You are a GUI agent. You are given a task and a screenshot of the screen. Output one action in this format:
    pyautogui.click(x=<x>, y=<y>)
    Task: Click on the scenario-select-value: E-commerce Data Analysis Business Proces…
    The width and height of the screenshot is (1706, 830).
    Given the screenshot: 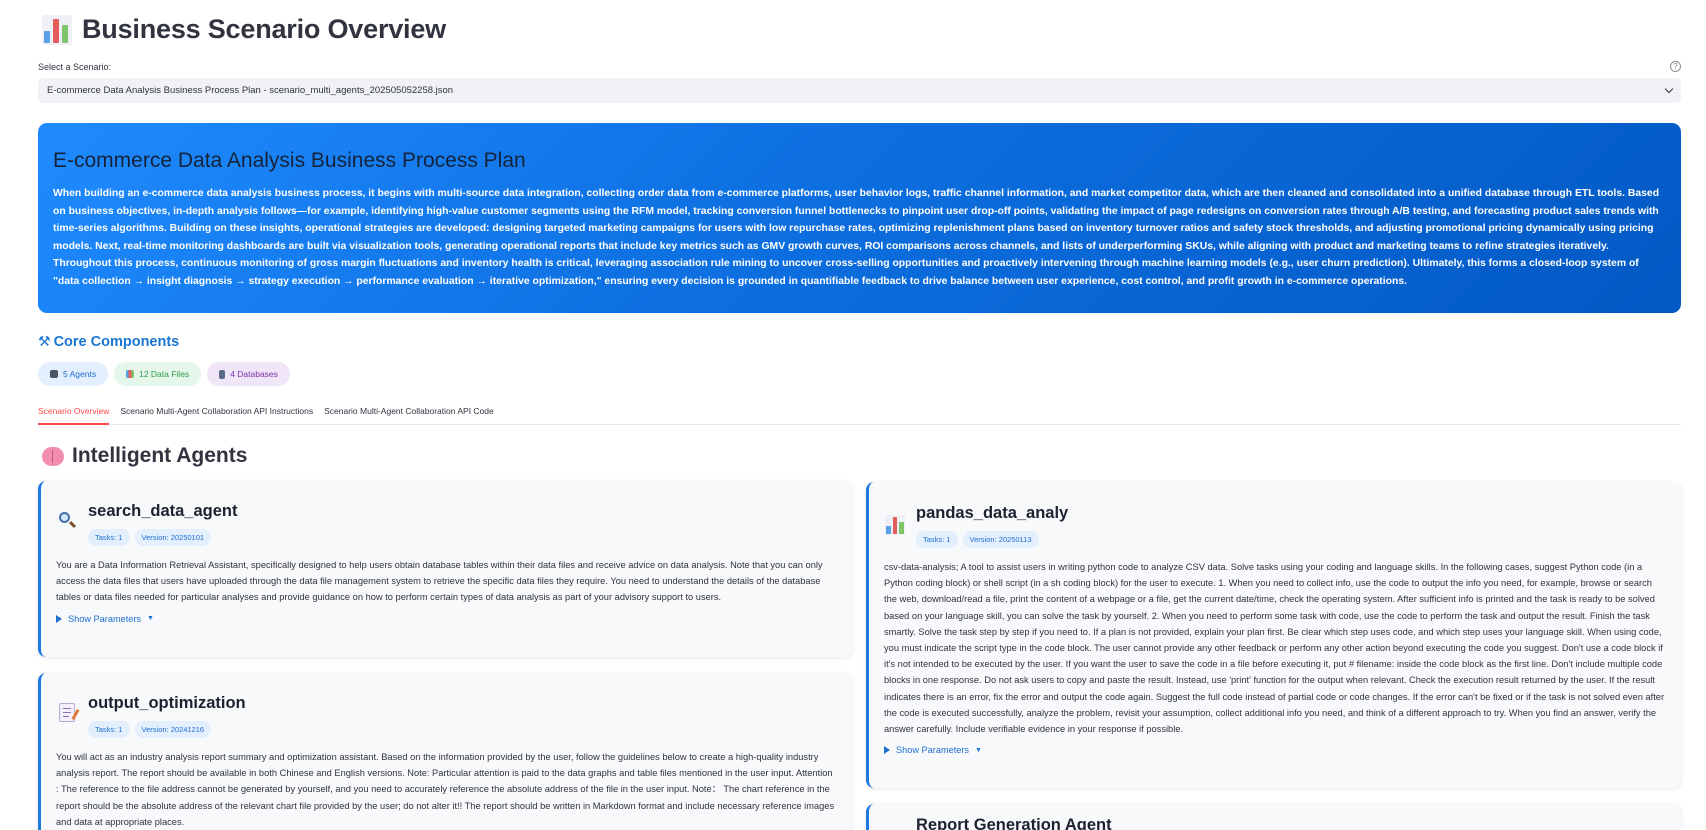 What is the action you would take?
    pyautogui.click(x=250, y=90)
    